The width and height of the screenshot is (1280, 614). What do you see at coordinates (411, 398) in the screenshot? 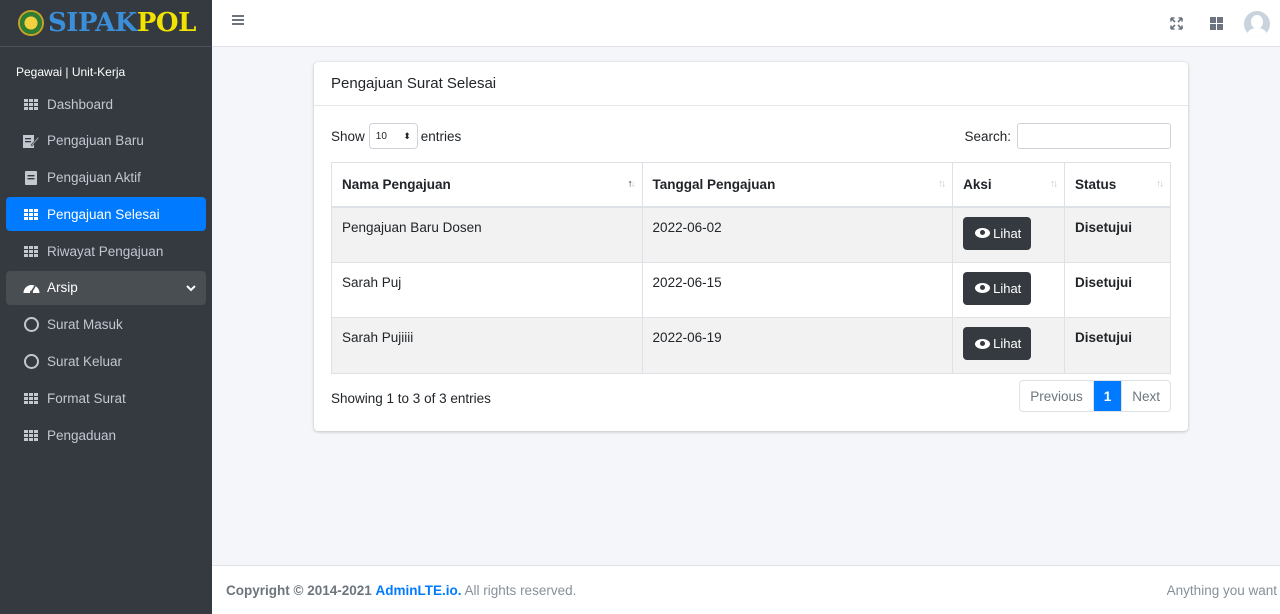
I see `table-info: Showing 1 to 3 of 3 entries` at bounding box center [411, 398].